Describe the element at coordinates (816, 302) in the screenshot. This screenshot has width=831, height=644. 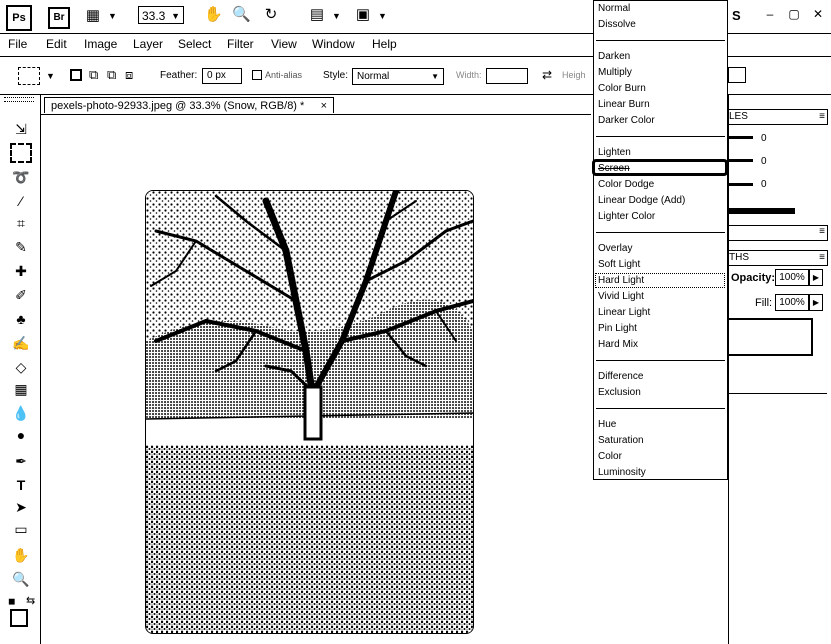
I see `fill-arrow-icon: ▶` at that location.